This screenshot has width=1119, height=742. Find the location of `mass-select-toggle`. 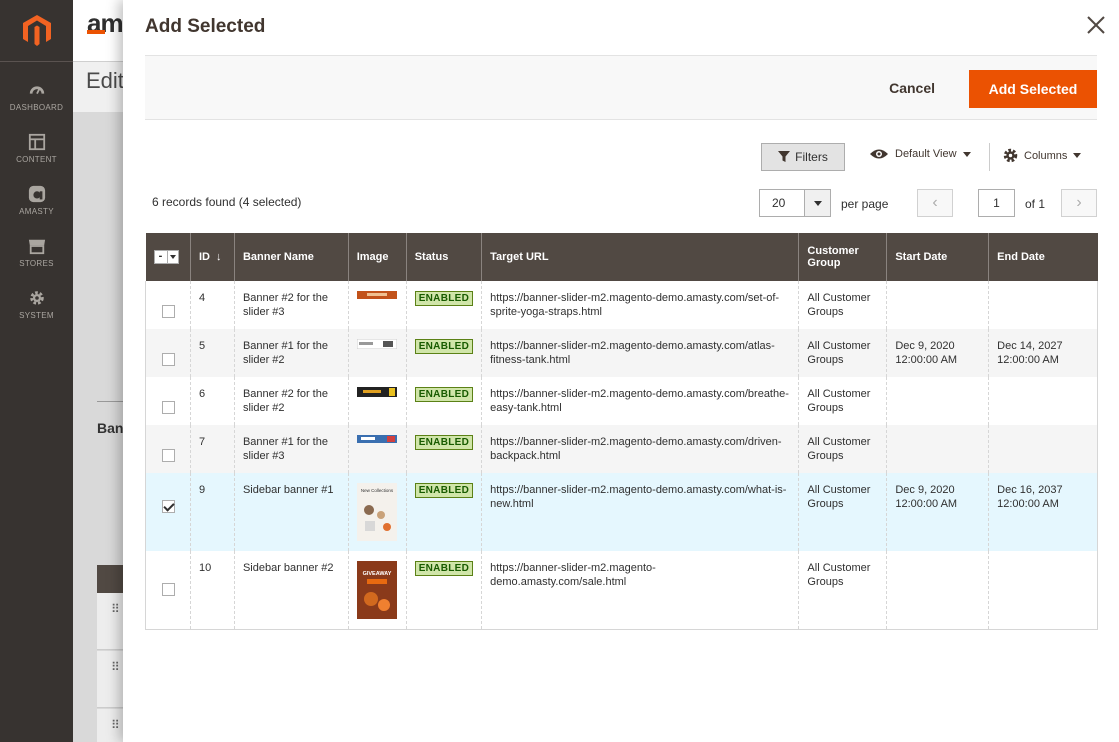

mass-select-toggle is located at coordinates (172, 257).